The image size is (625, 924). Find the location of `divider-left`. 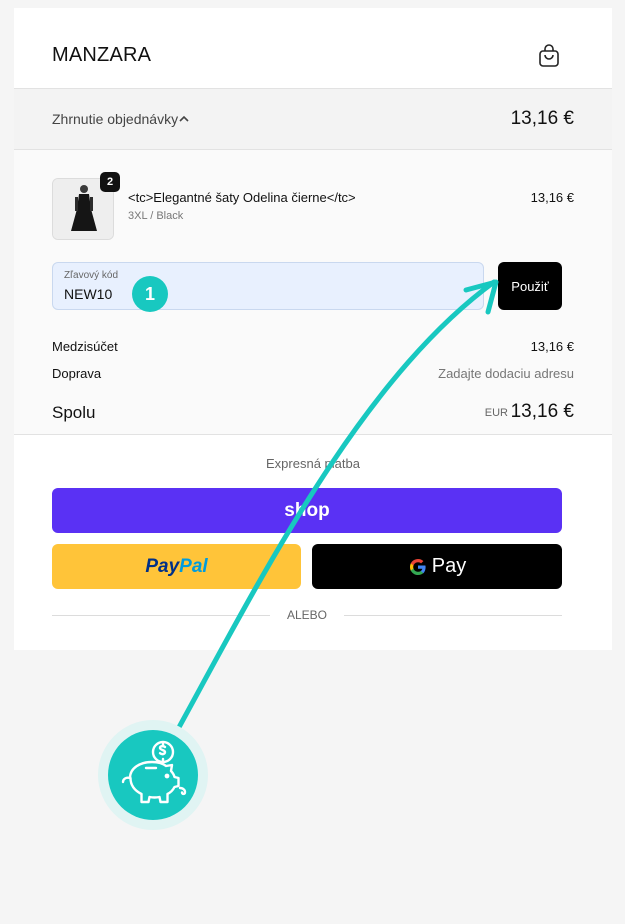

divider-left is located at coordinates (161, 615).